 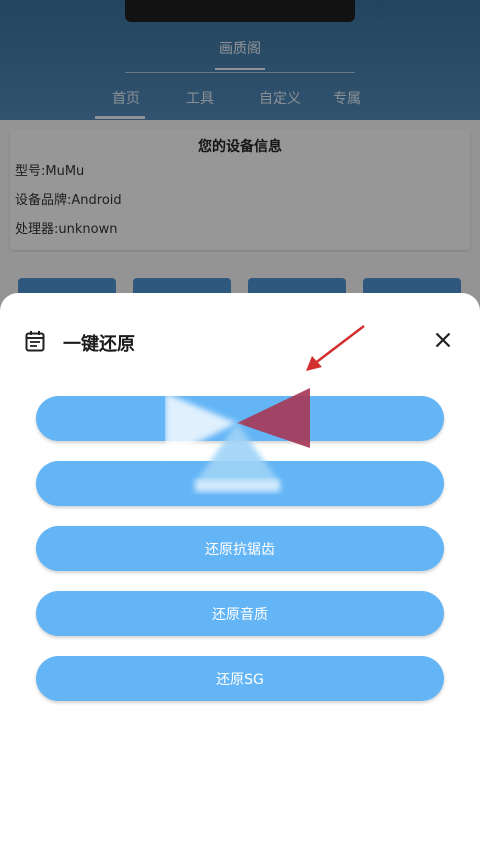 I want to click on close-icon, so click(x=443, y=342).